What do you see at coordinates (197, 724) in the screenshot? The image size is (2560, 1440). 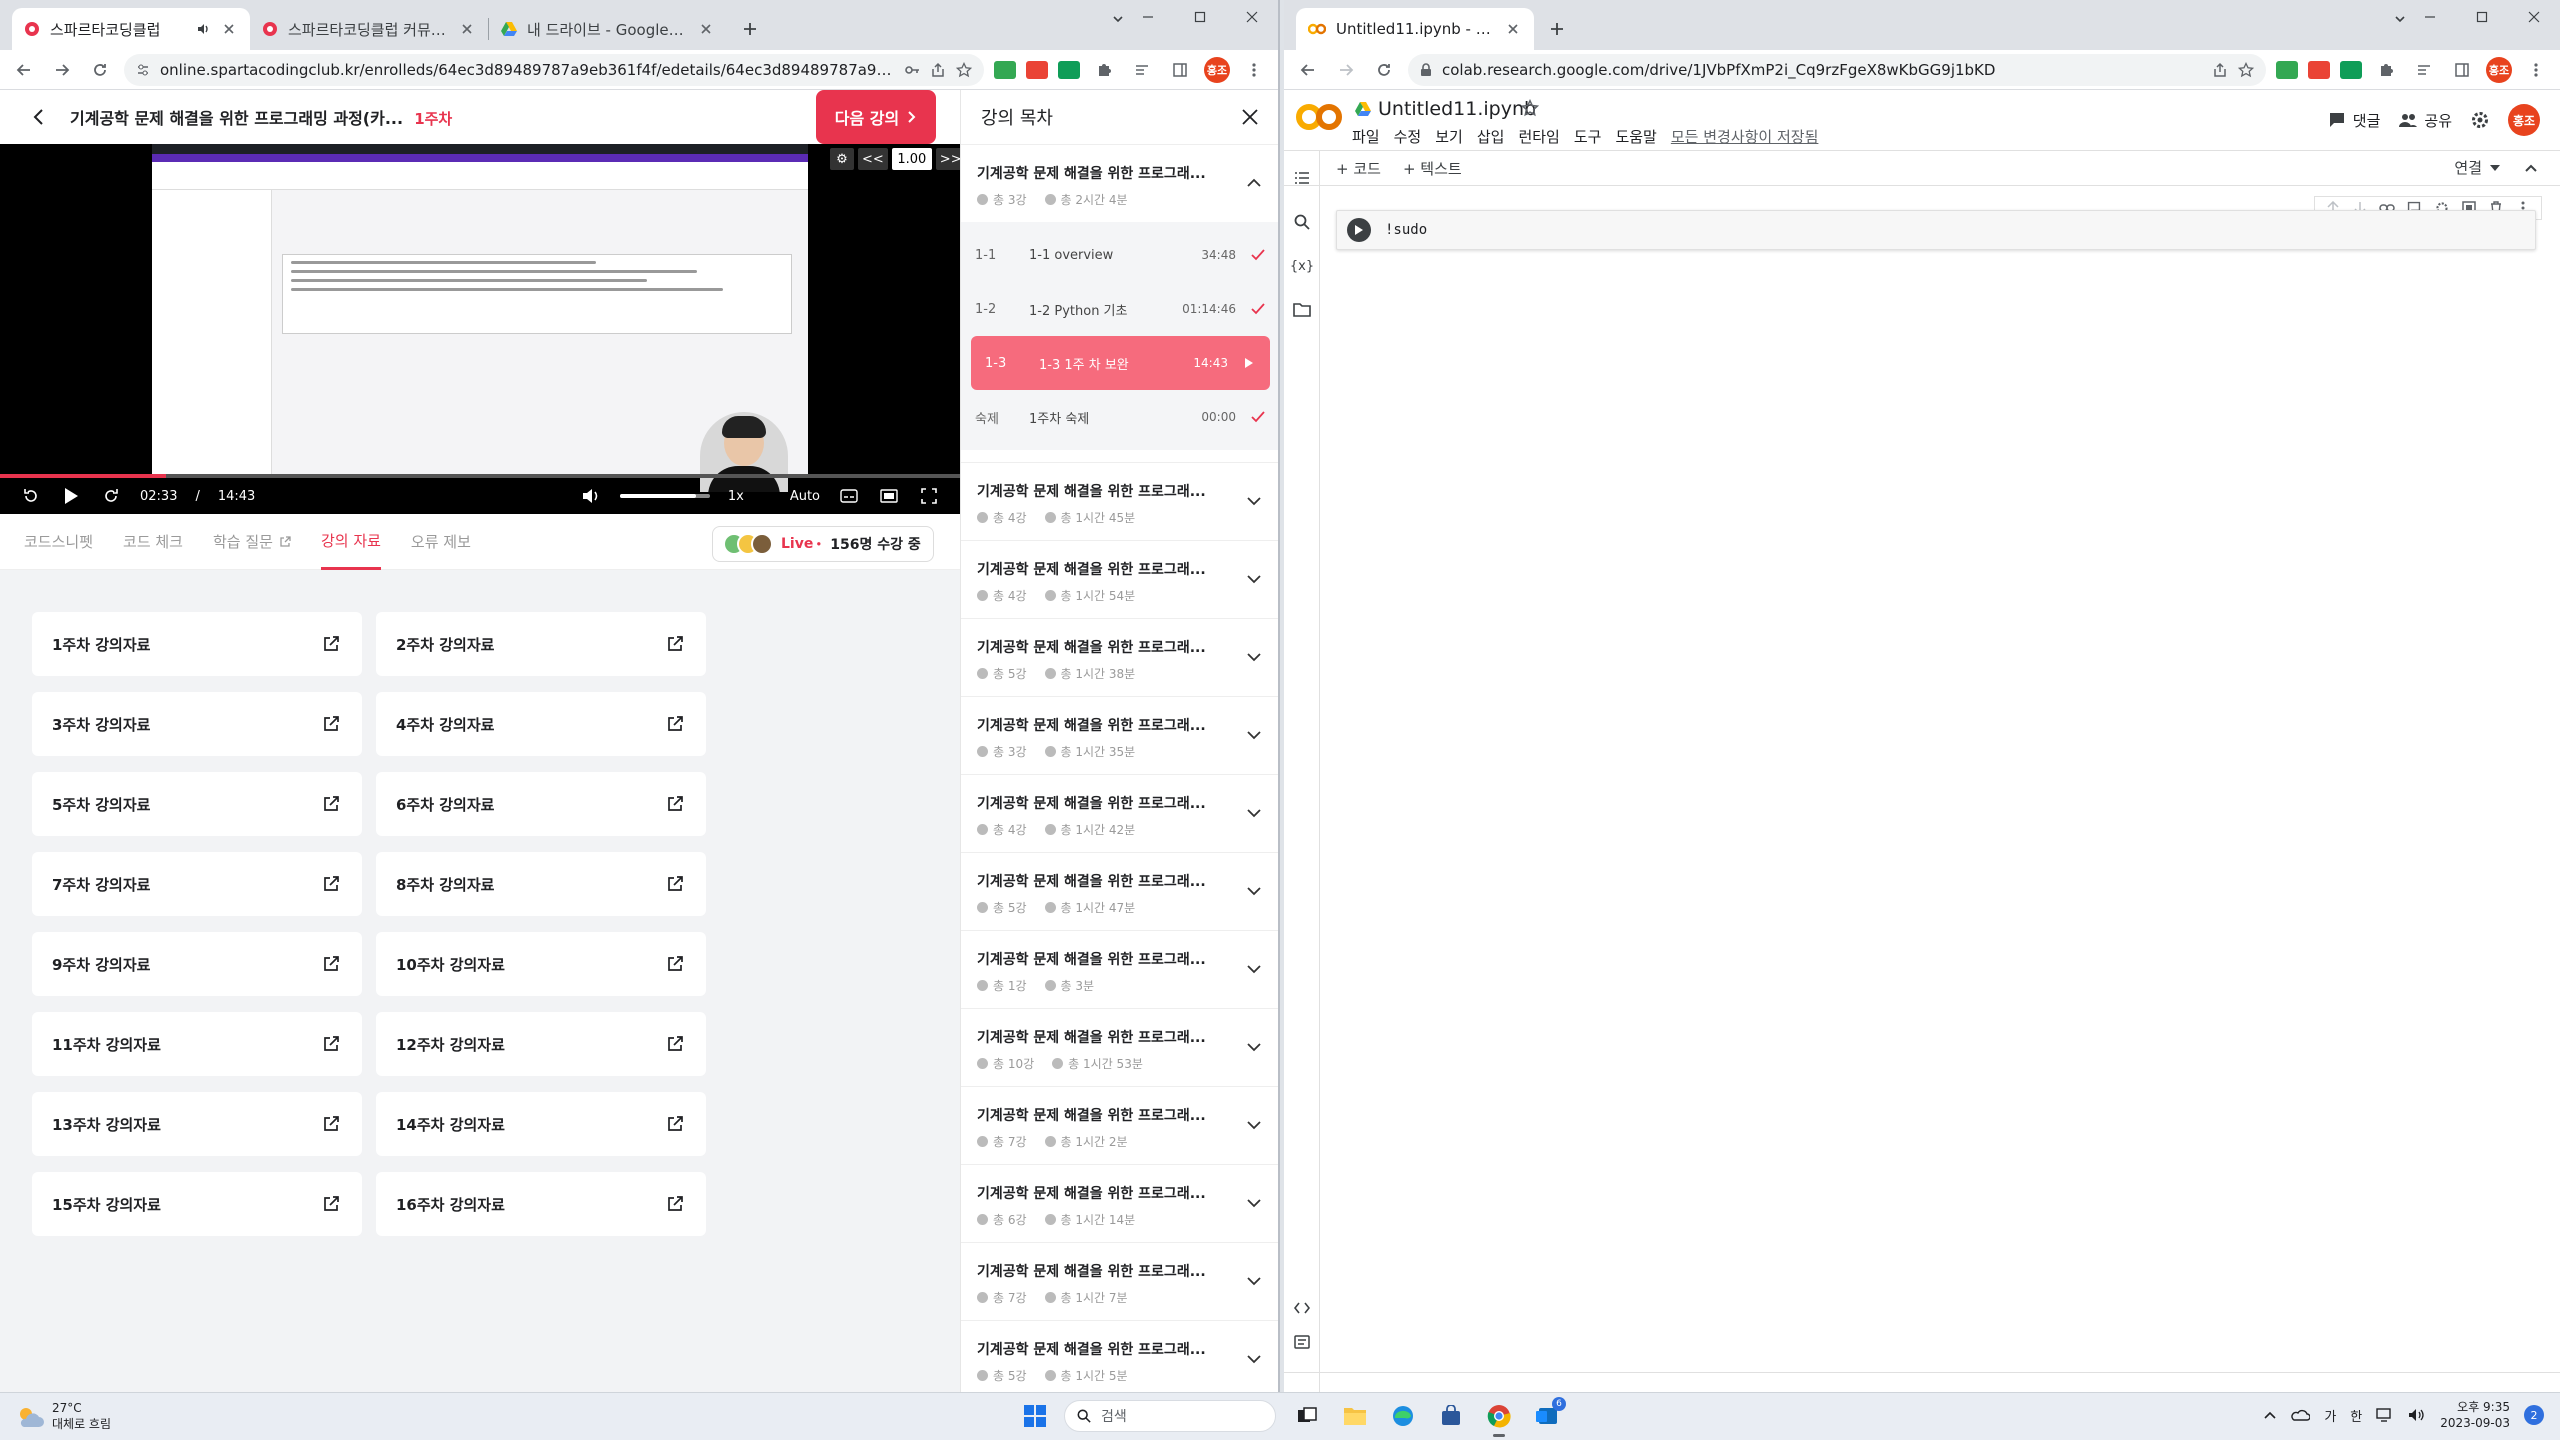 I see `material-item: 3주차 강의자료` at bounding box center [197, 724].